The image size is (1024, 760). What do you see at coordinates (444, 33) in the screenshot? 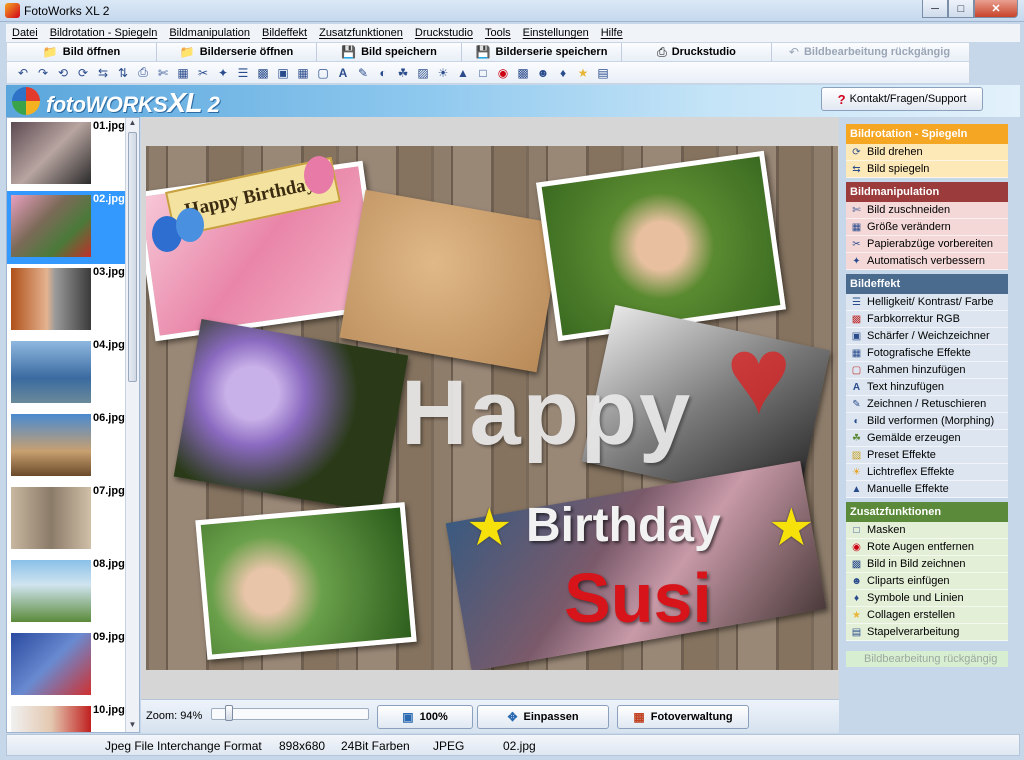
I see `menu-druckstudio: Druckstudio` at bounding box center [444, 33].